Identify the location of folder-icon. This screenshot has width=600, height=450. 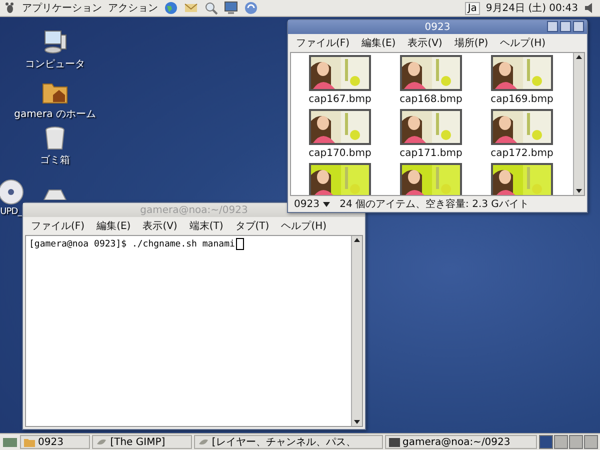
(29, 442).